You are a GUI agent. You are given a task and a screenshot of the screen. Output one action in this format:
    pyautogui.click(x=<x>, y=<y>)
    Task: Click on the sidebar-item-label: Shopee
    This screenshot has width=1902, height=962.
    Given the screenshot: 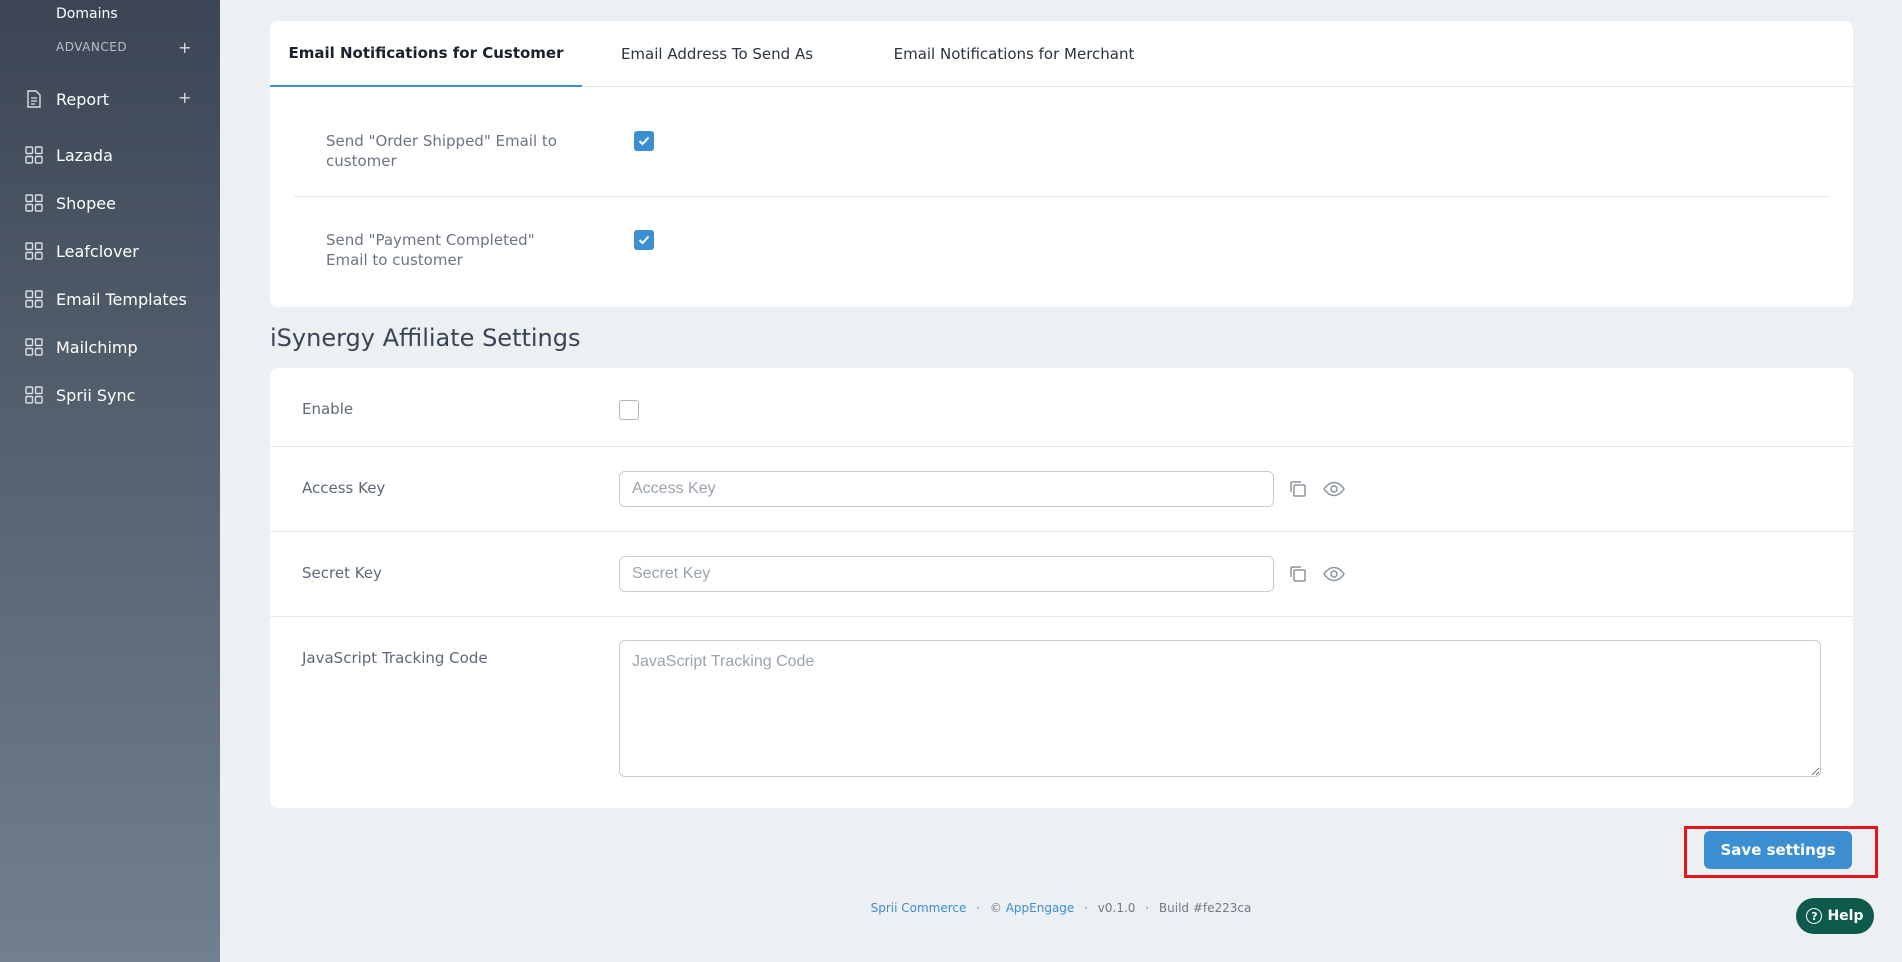 What is the action you would take?
    pyautogui.click(x=86, y=203)
    